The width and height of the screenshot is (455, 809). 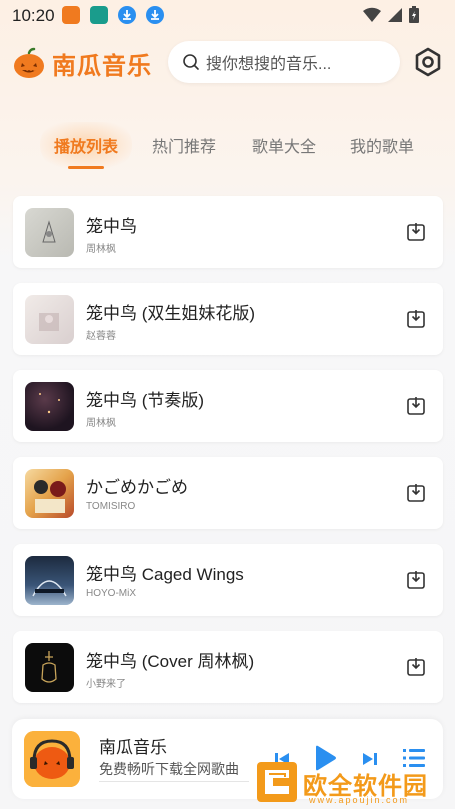 I want to click on song-list-item: 笼中鸟 周林枫, so click(x=228, y=232).